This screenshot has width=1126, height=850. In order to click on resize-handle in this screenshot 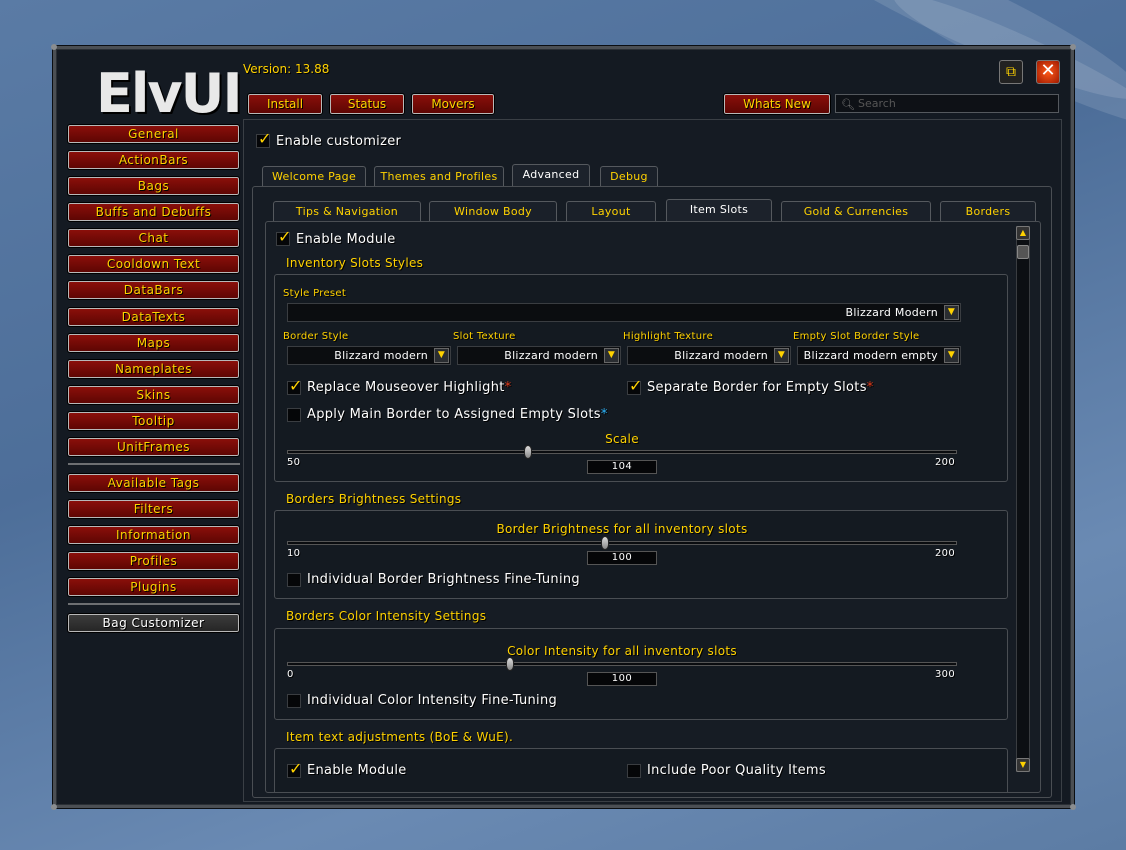, I will do `click(1073, 807)`.